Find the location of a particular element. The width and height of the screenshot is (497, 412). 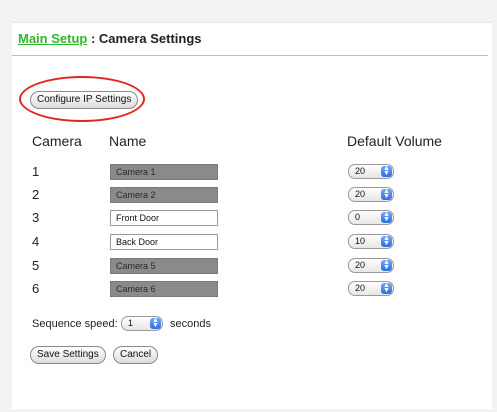

camera-name-field: Camera 2 is located at coordinates (164, 195).